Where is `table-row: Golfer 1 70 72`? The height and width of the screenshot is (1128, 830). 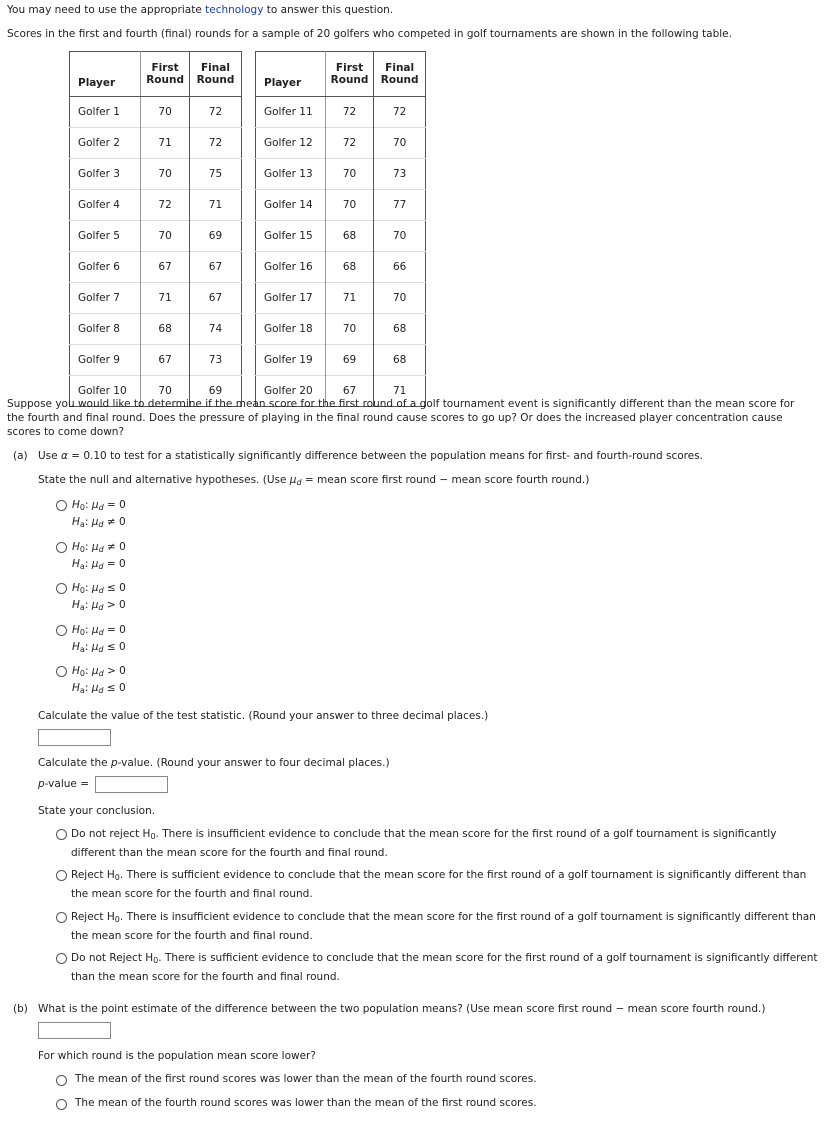 table-row: Golfer 1 70 72 is located at coordinates (156, 112).